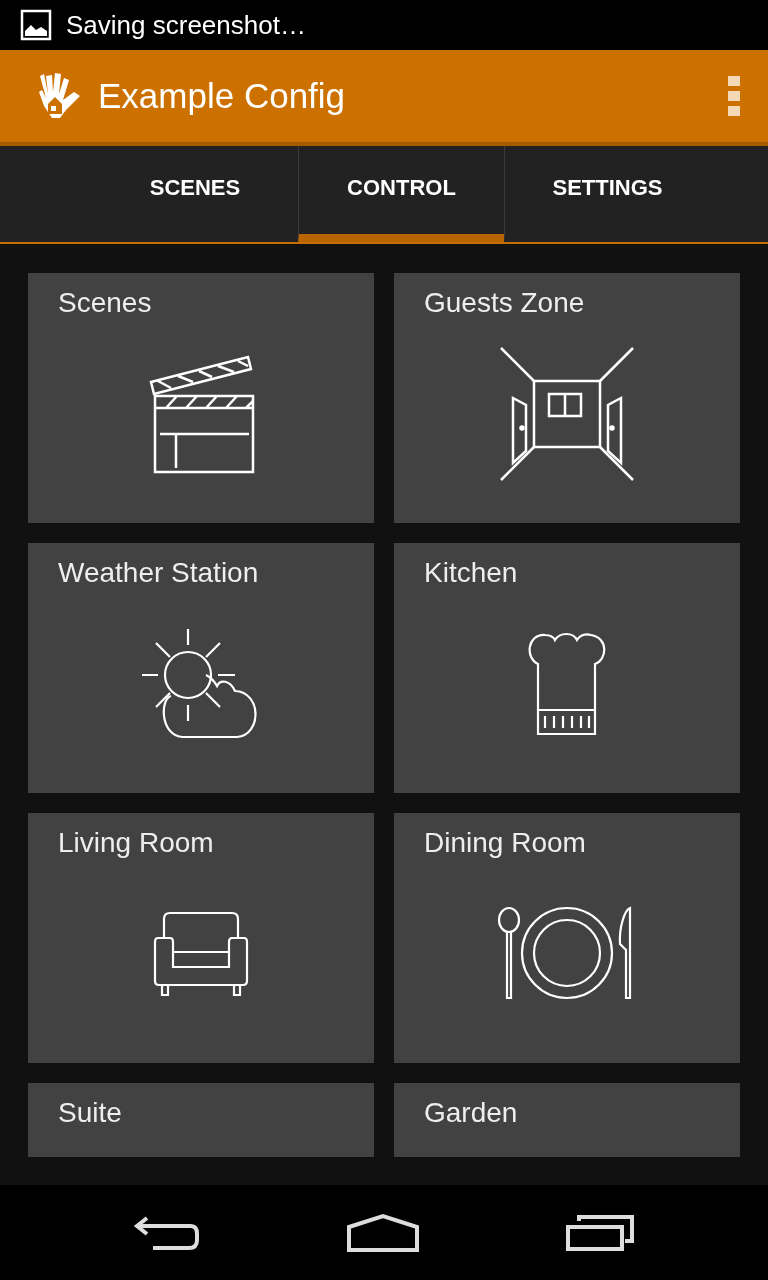 This screenshot has height=1280, width=768. I want to click on room-tile: Dining Room, so click(567, 938).